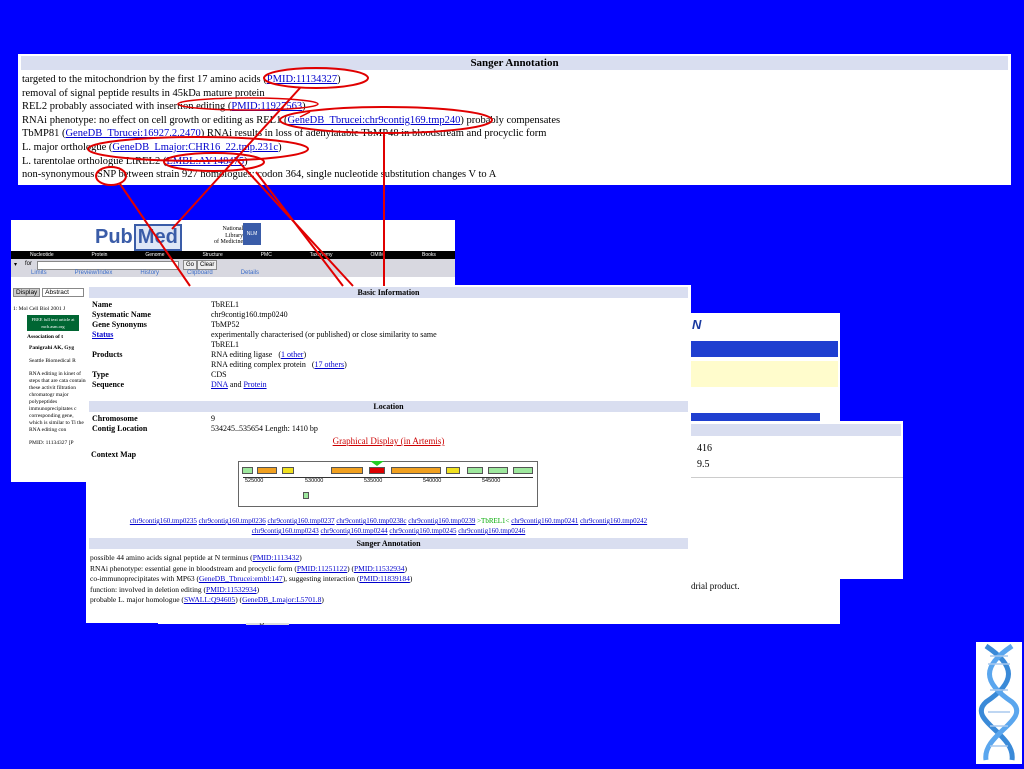  What do you see at coordinates (102, 334) in the screenshot?
I see `status-link: Status` at bounding box center [102, 334].